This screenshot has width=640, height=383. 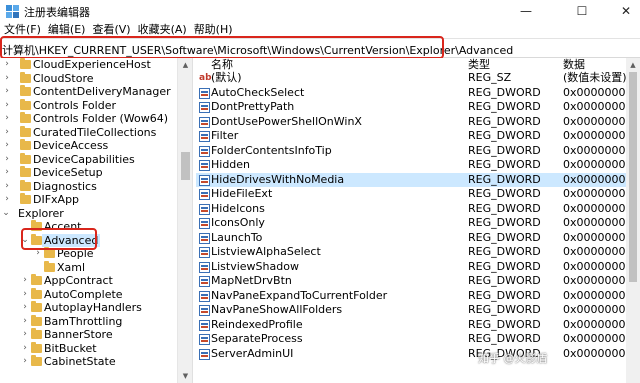 What do you see at coordinates (411, 165) in the screenshot?
I see `value-row: Hidden REG_DWORD 0x00000001 (1)` at bounding box center [411, 165].